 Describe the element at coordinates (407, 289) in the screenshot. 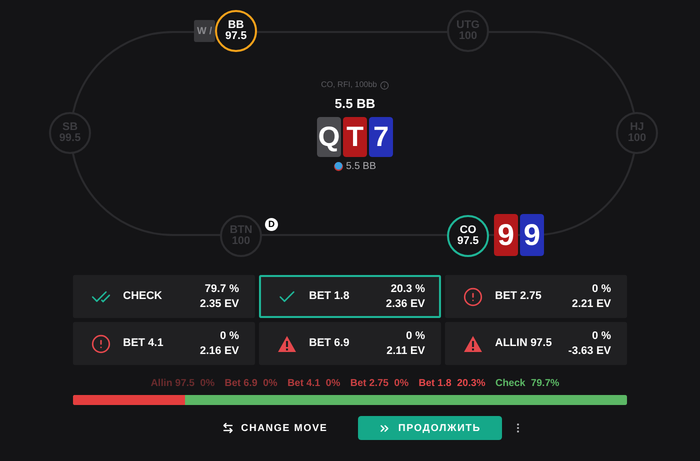

I see `action-frequency: 20.3 %` at that location.